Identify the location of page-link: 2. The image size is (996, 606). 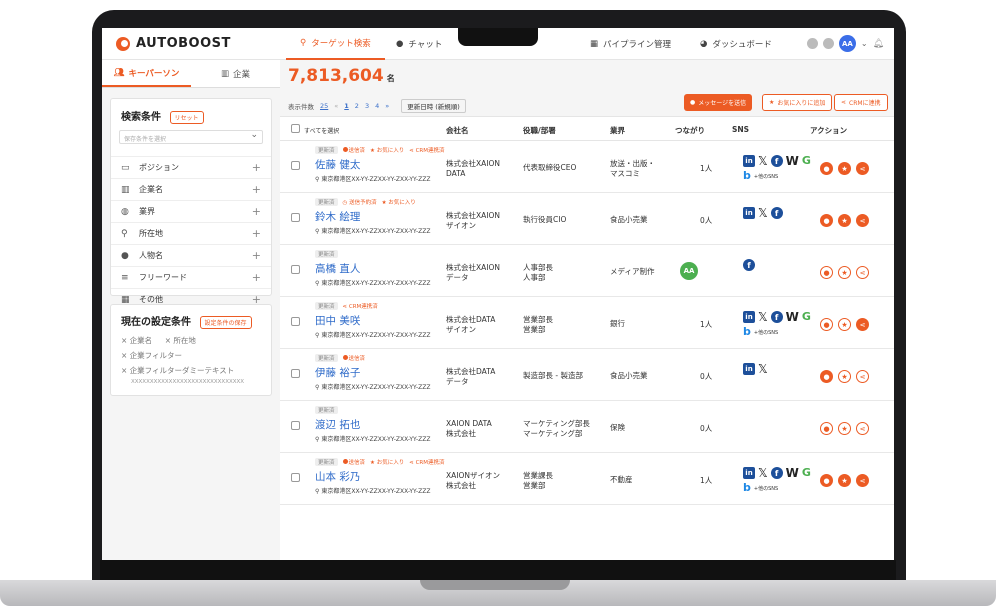
(357, 106).